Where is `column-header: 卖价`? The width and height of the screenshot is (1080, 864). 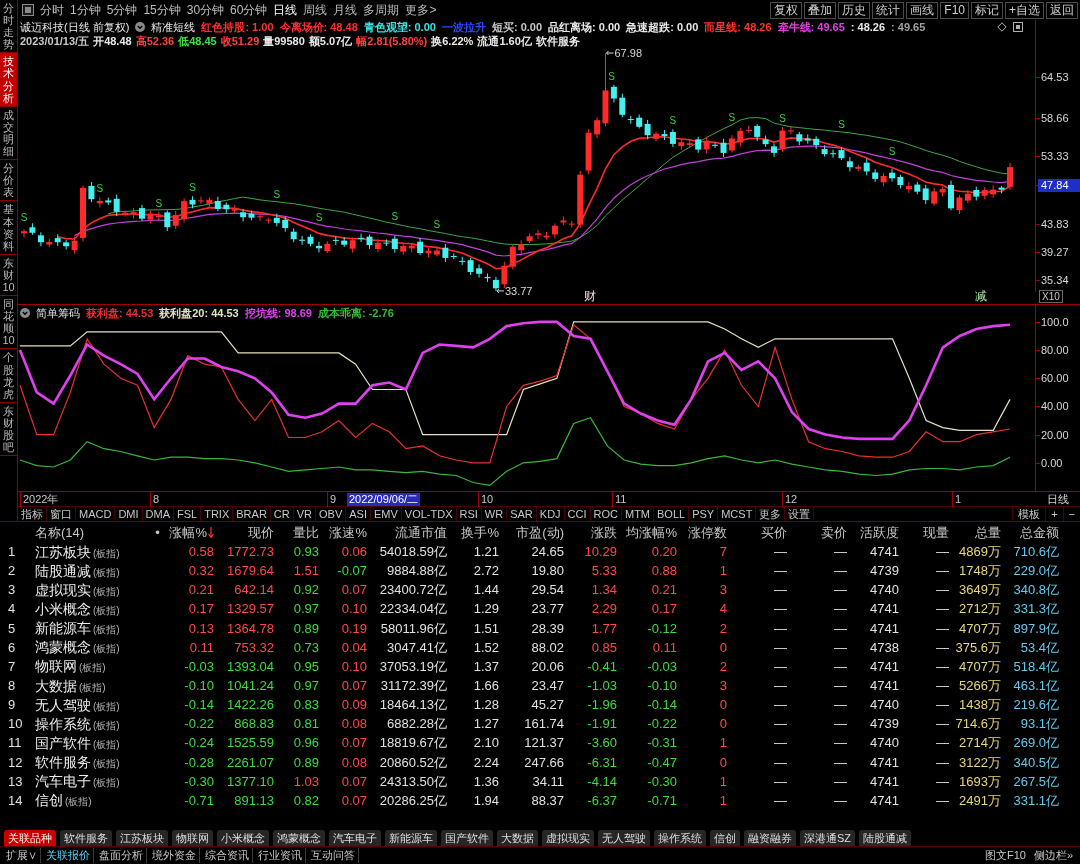 column-header: 卖价 is located at coordinates (834, 532).